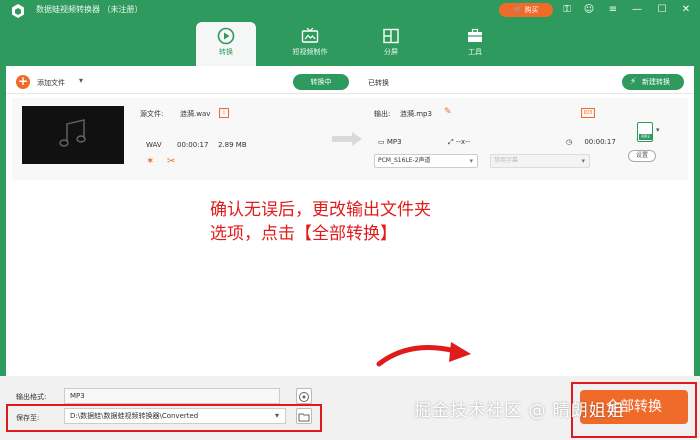  Describe the element at coordinates (394, 142) in the screenshot. I see `output-format-text: MP3` at that location.